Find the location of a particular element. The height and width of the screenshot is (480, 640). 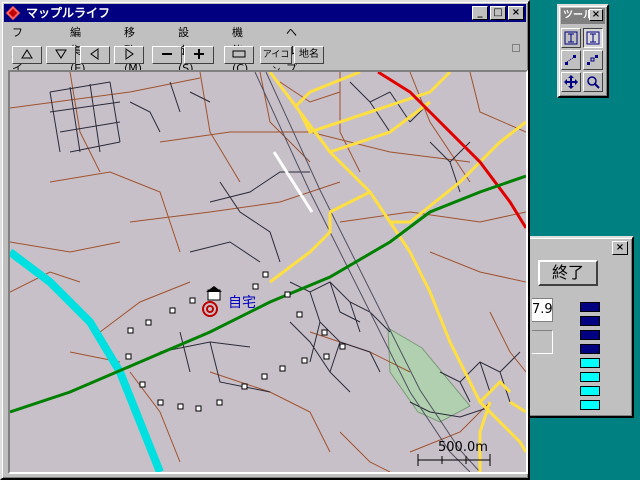

icon-toggle-button: アイコン is located at coordinates (276, 61).